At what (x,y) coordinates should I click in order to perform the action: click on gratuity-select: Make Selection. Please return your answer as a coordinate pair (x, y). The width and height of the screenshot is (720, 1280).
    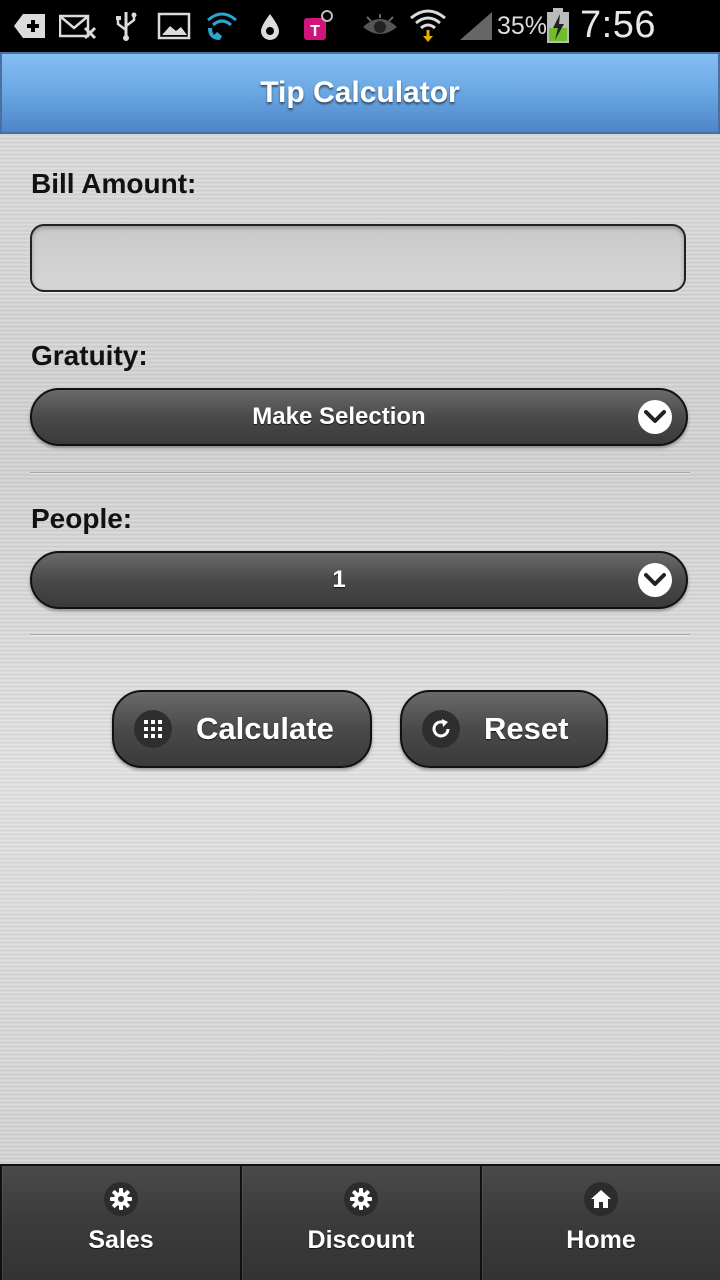
    Looking at the image, I should click on (359, 417).